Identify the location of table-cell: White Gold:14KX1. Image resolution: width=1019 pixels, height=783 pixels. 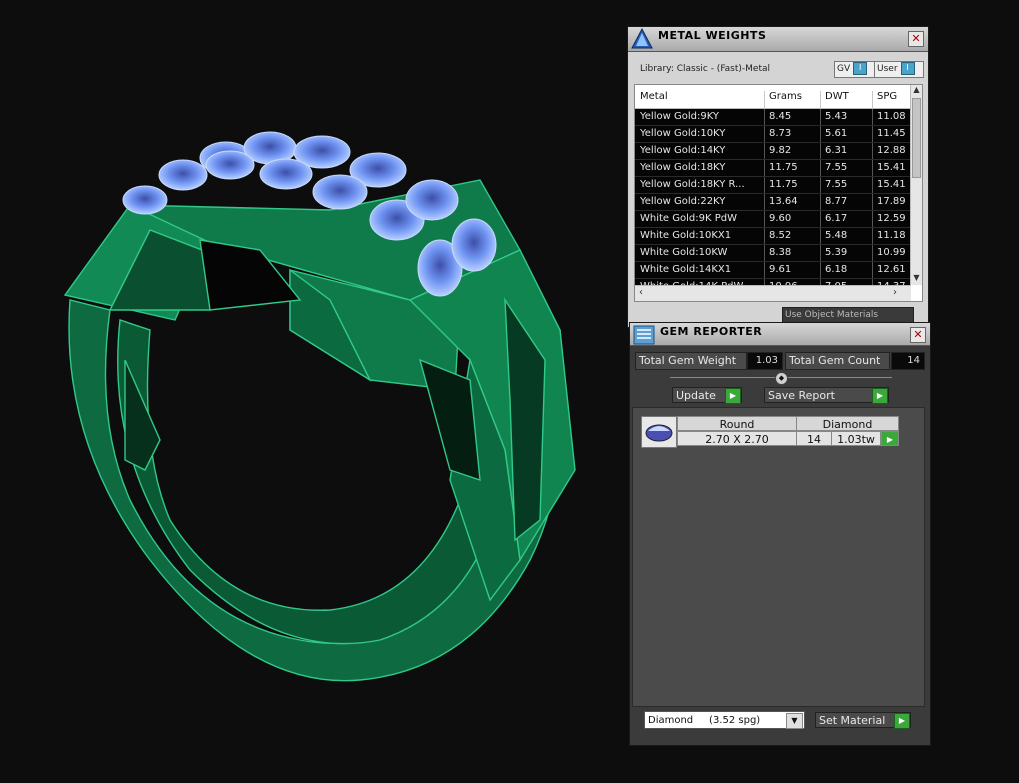
(686, 269).